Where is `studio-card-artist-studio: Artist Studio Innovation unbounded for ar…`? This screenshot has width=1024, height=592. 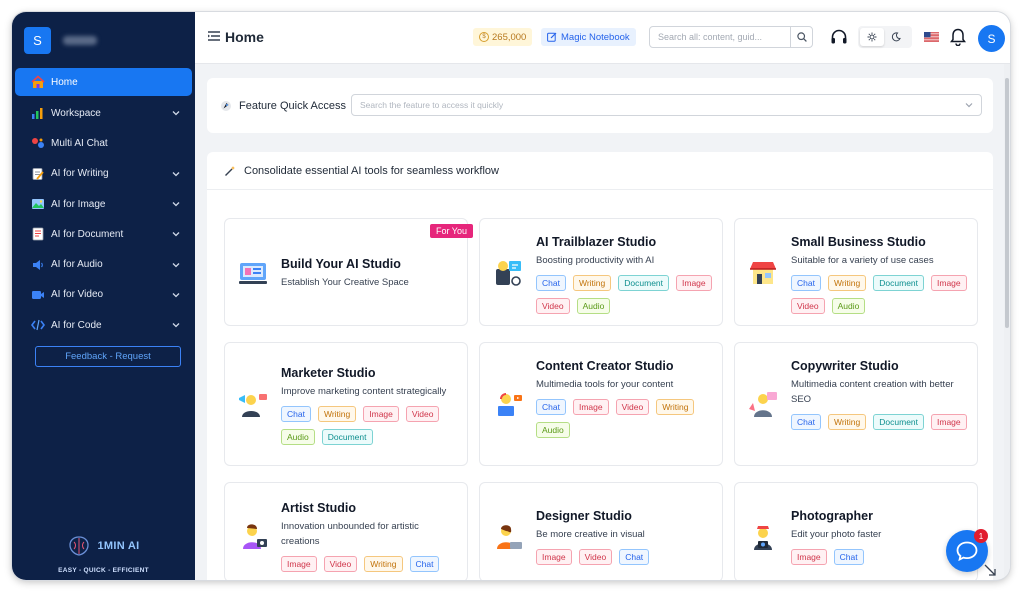
studio-card-artist-studio: Artist Studio Innovation unbounded for ar… is located at coordinates (346, 531).